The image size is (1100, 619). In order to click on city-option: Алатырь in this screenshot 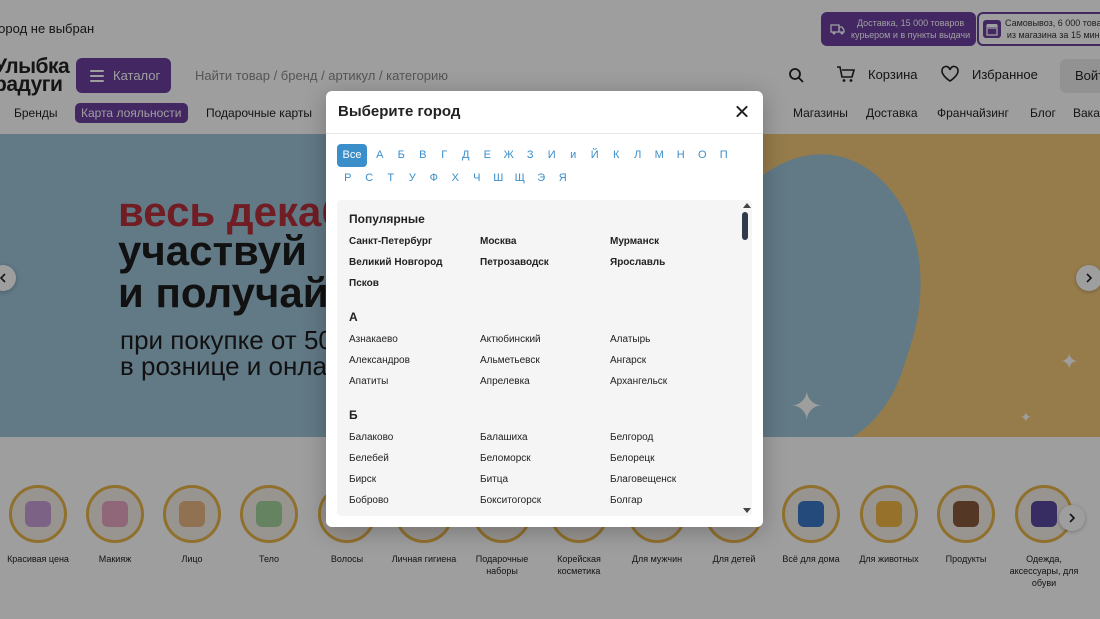, I will do `click(630, 339)`.